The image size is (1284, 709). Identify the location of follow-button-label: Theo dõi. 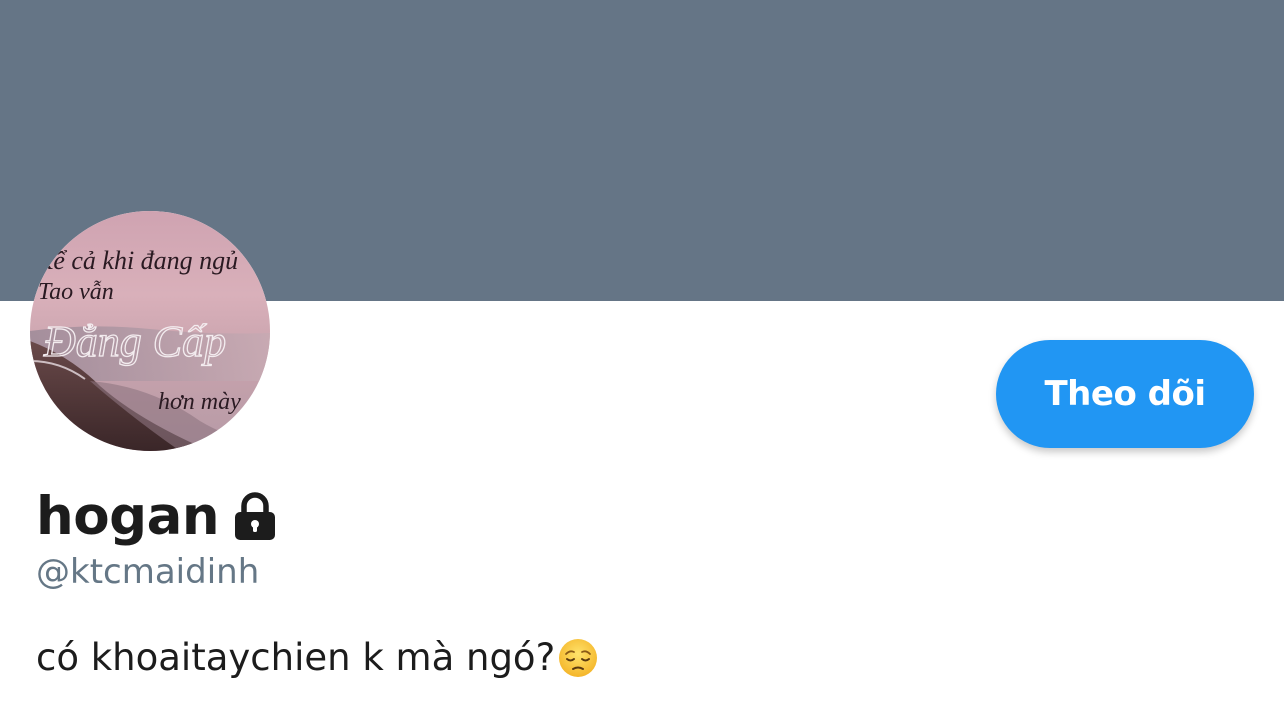
(1125, 394).